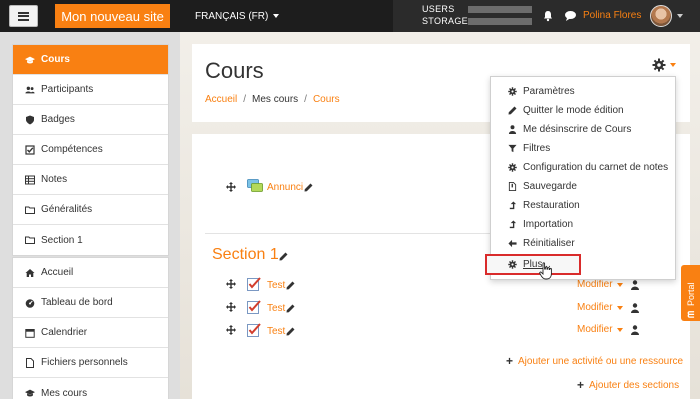  I want to click on nav-item-label: Notes, so click(54, 179).